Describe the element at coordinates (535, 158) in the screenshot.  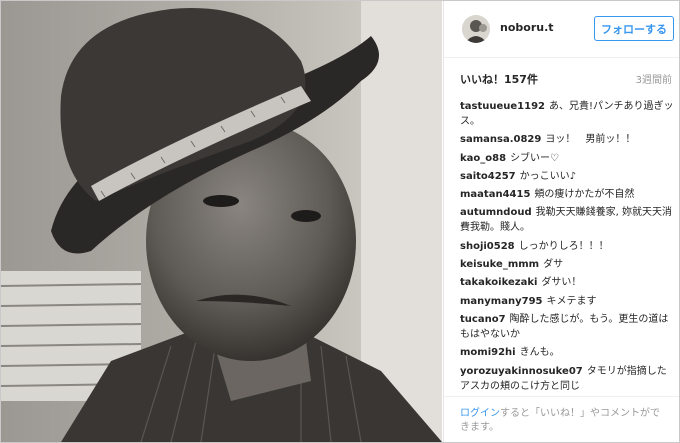
I see `comment-text: シブいー♡` at that location.